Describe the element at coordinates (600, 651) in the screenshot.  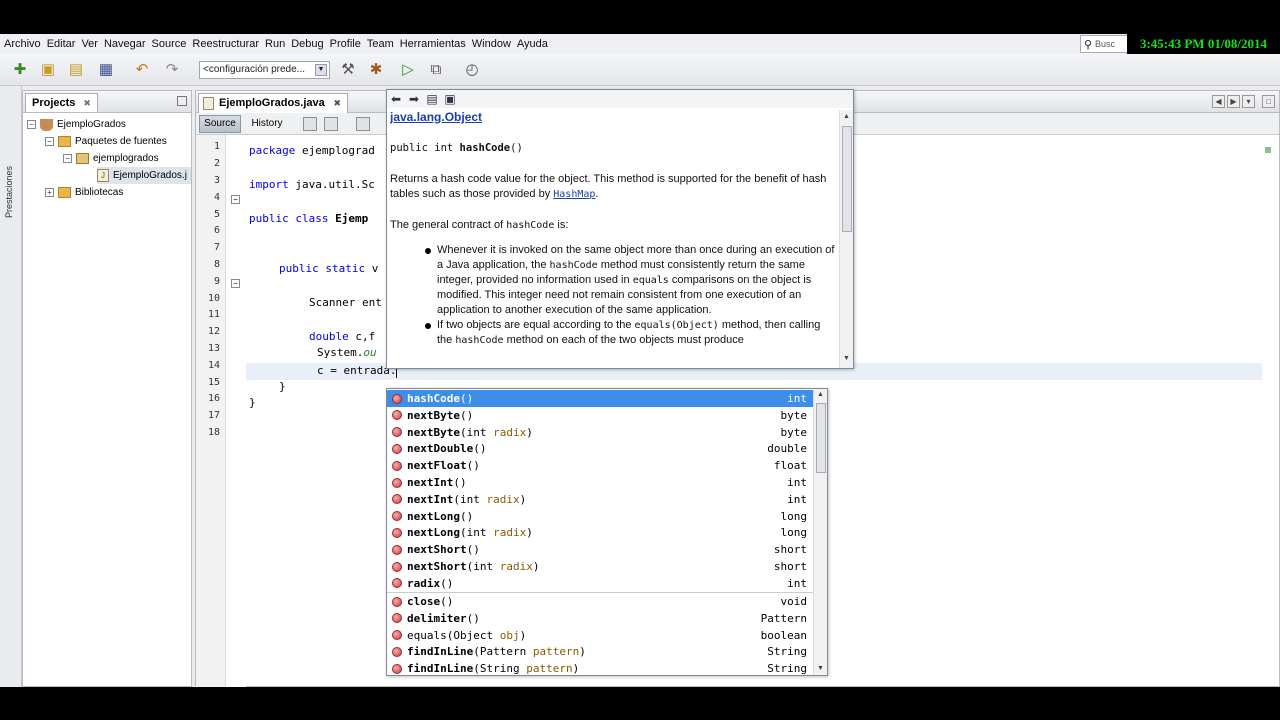
I see `completion-item: findInLine(Pattern pattern) String` at that location.